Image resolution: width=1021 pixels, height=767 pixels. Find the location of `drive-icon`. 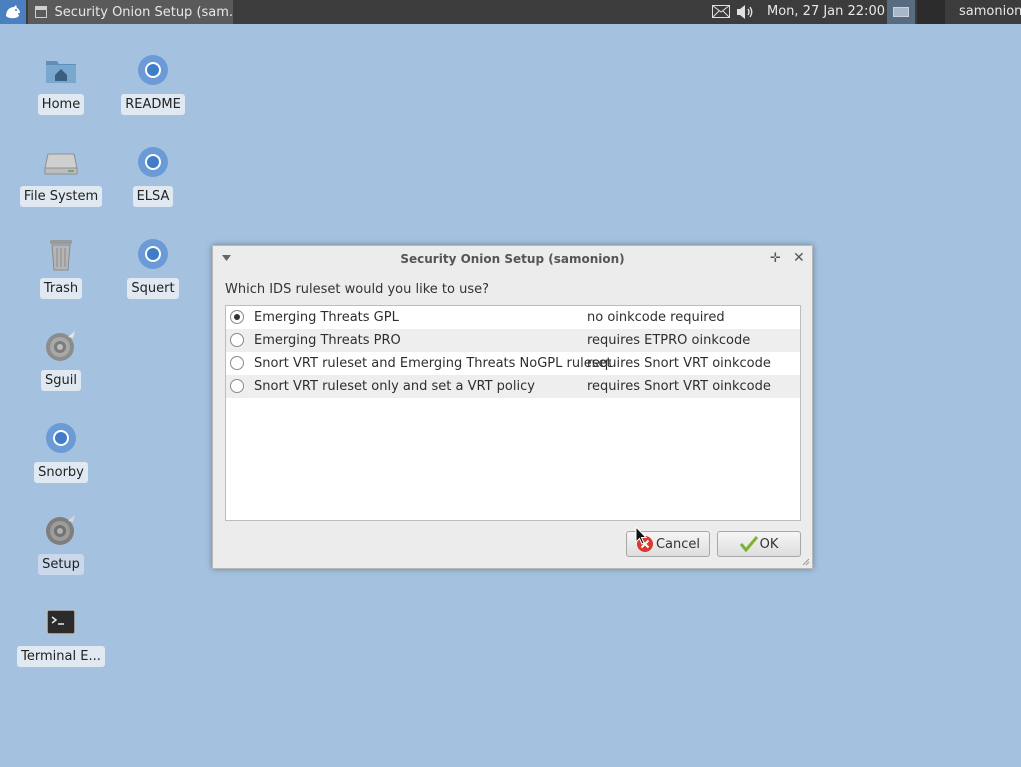

drive-icon is located at coordinates (61, 164).